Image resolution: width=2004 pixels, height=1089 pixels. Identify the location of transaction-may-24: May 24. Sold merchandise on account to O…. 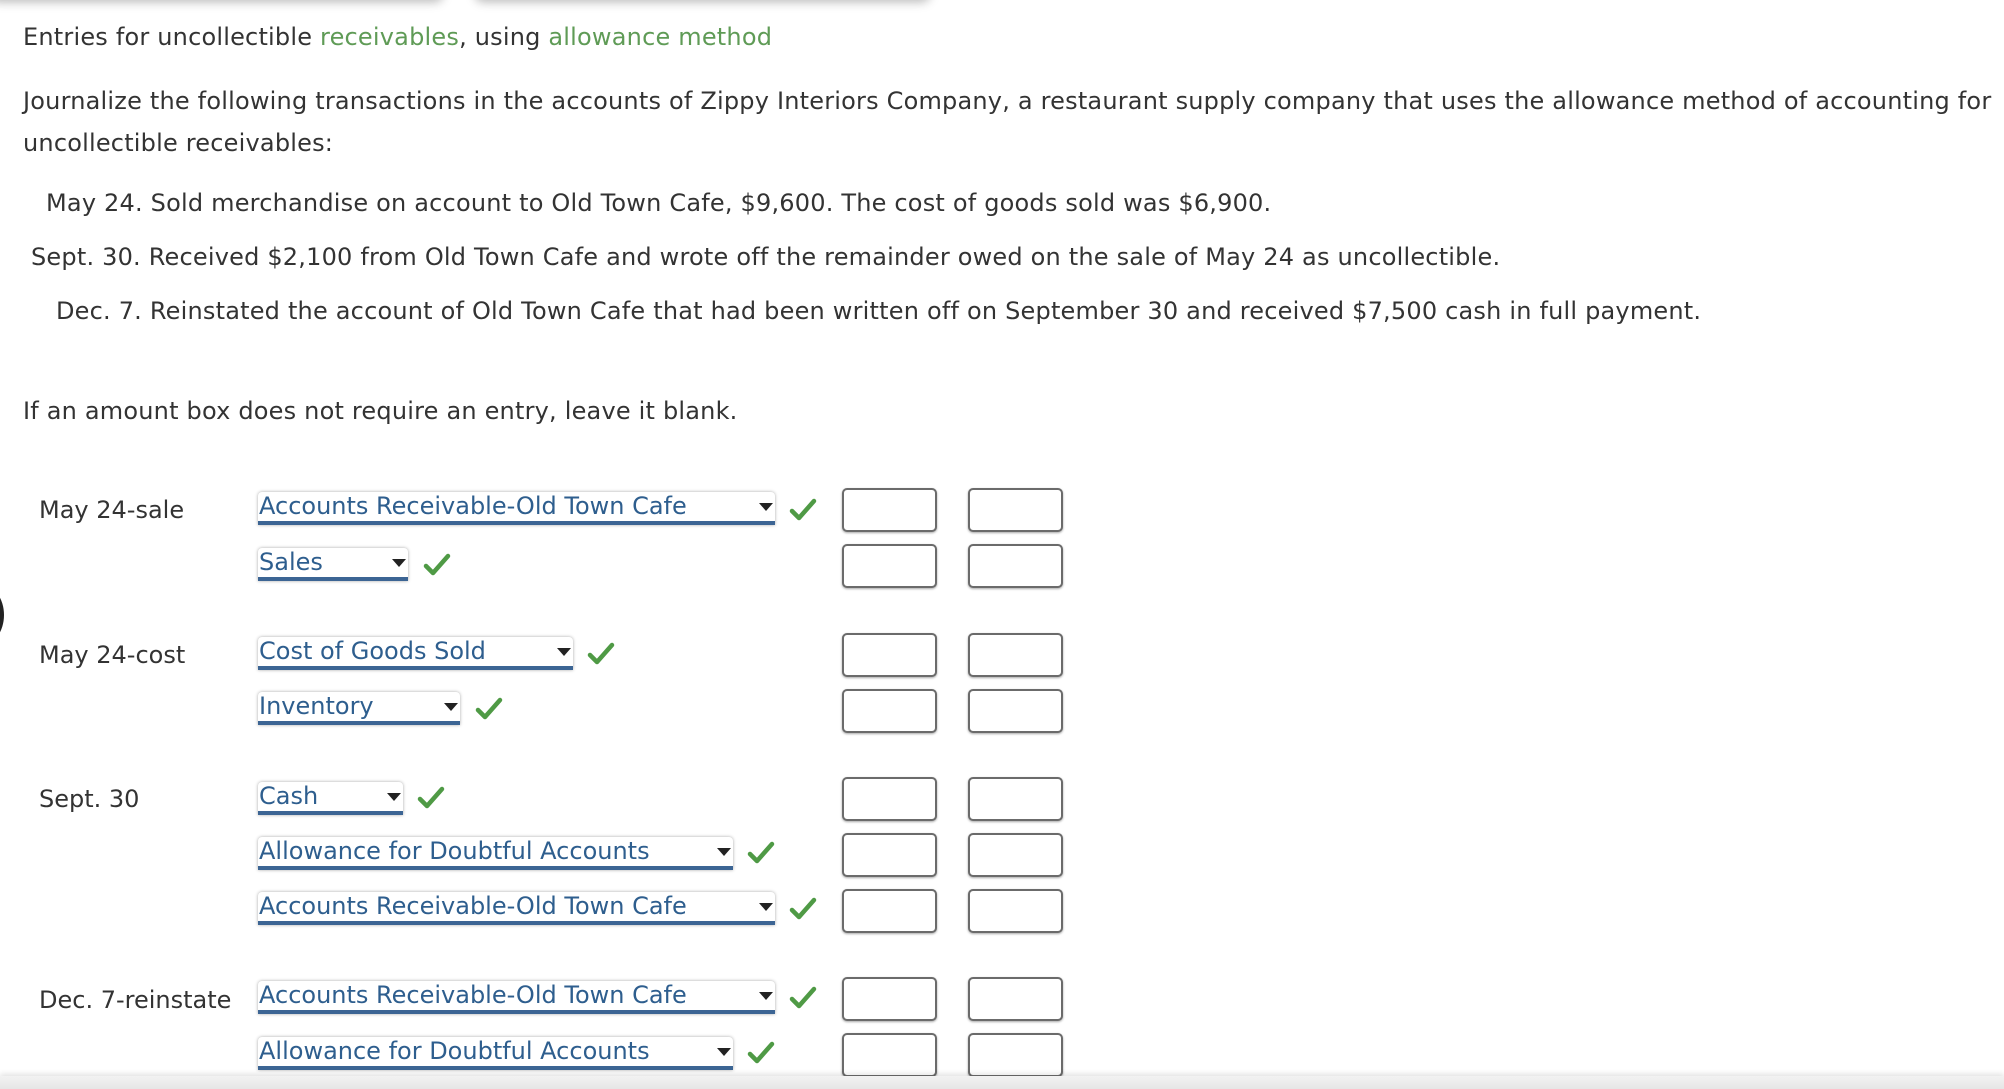
(658, 203).